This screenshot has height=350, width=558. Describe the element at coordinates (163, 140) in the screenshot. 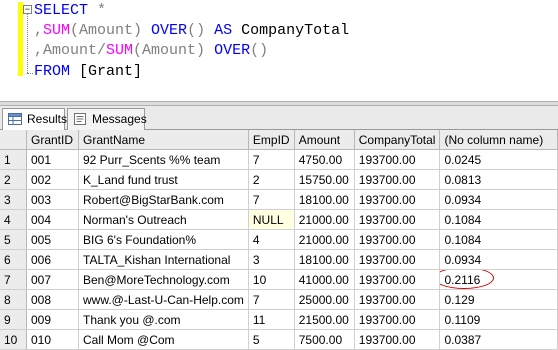

I see `column-header-grantname: GrantName` at that location.